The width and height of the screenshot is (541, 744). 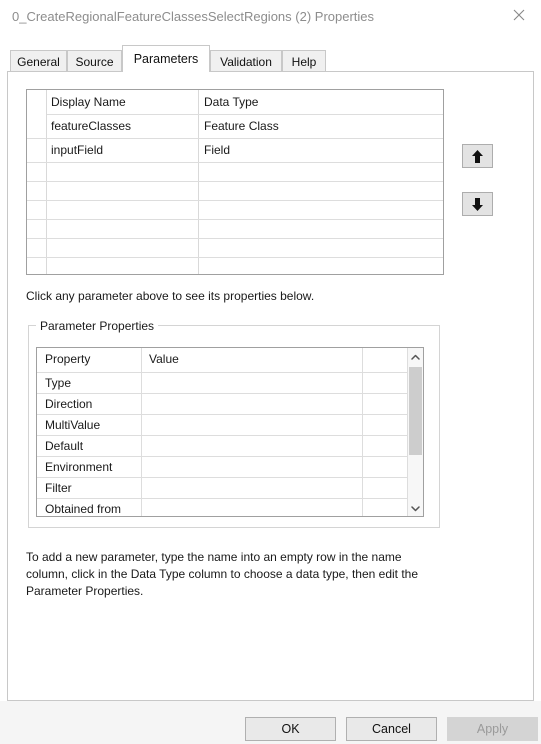 I want to click on apply-button: Apply, so click(x=492, y=729).